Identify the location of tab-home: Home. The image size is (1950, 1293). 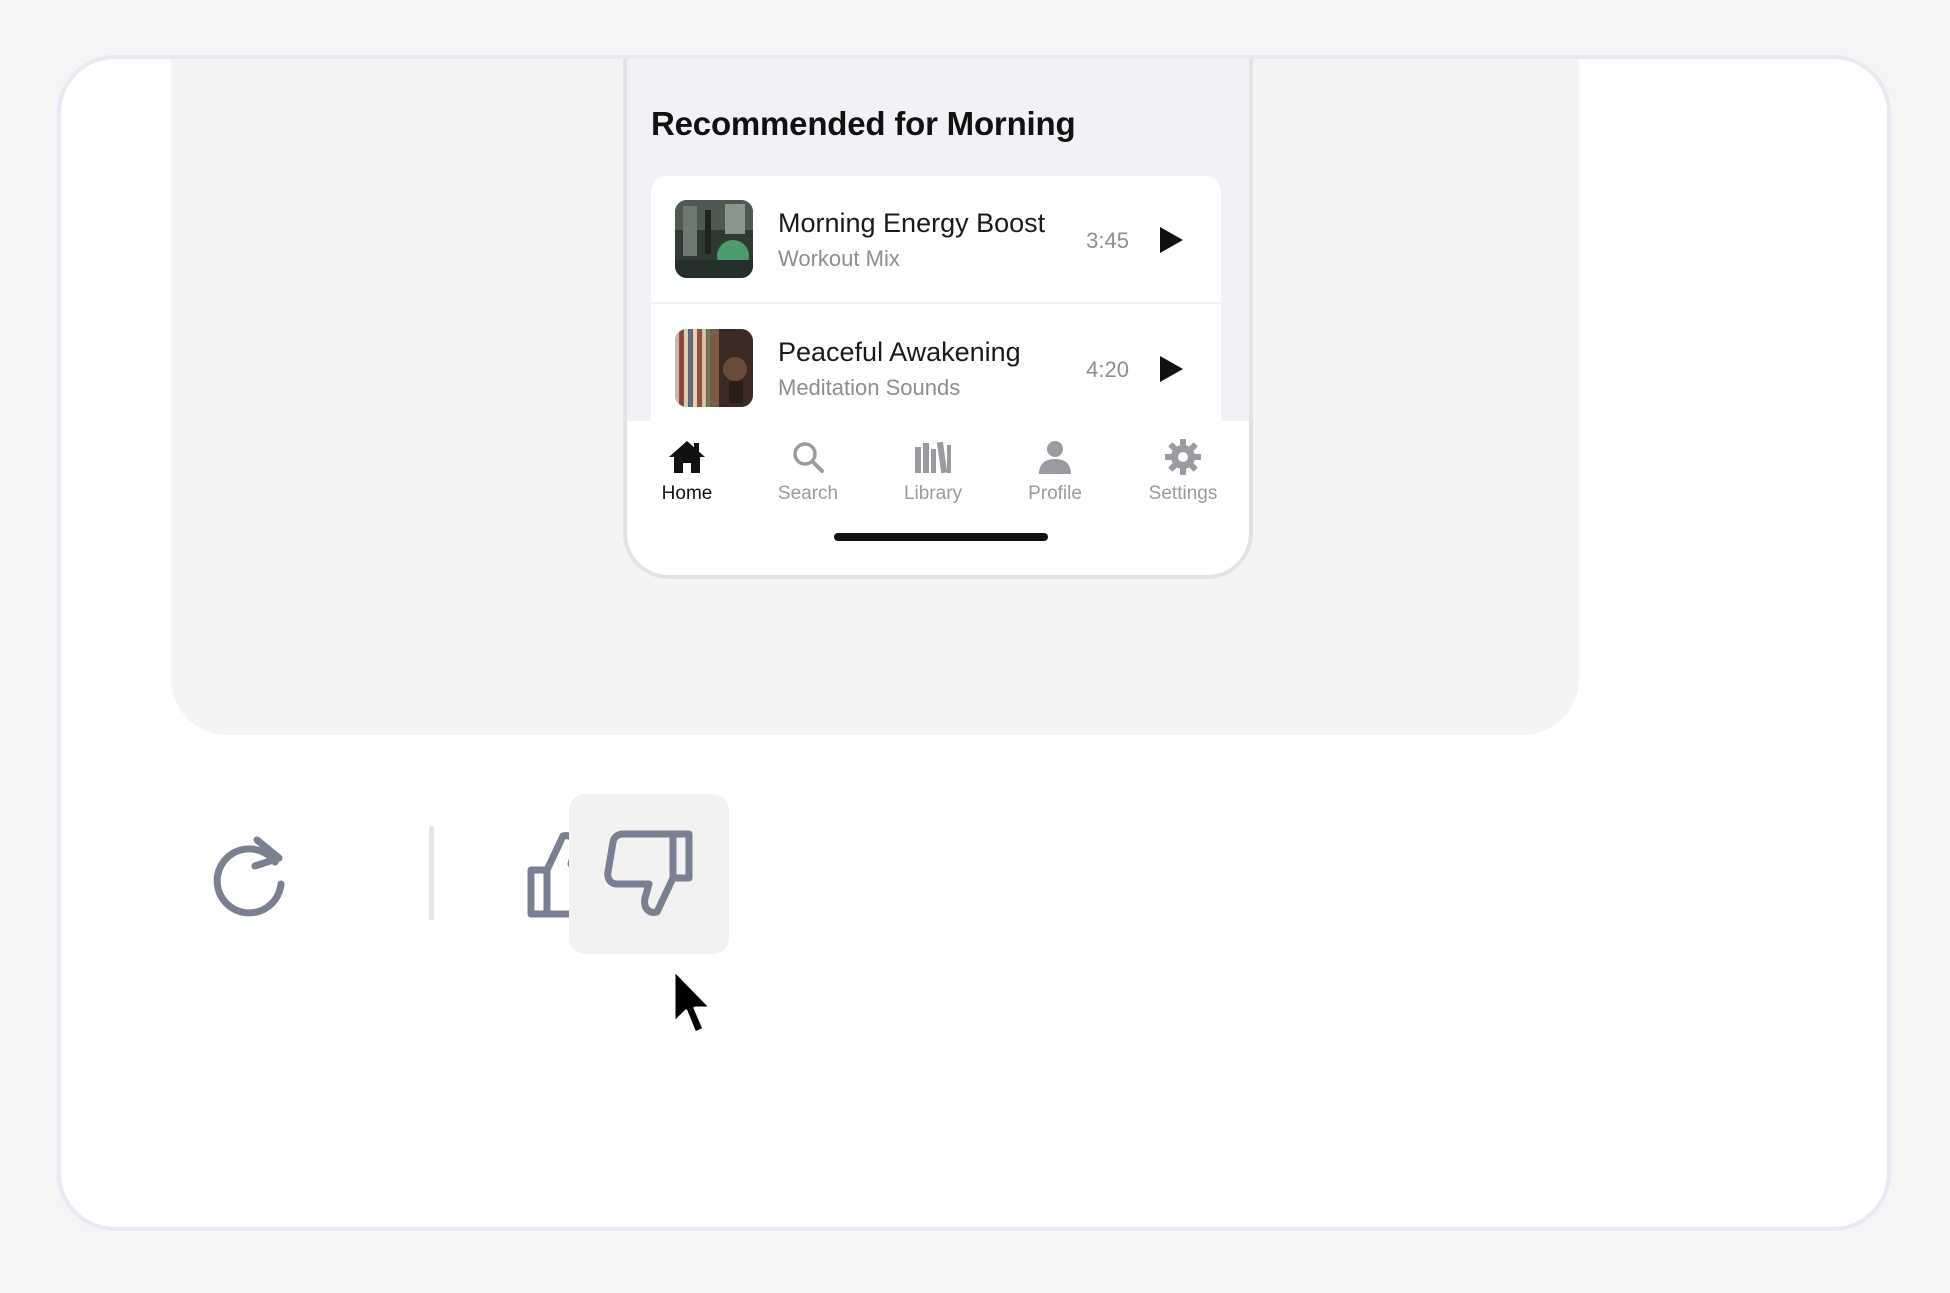
(687, 470).